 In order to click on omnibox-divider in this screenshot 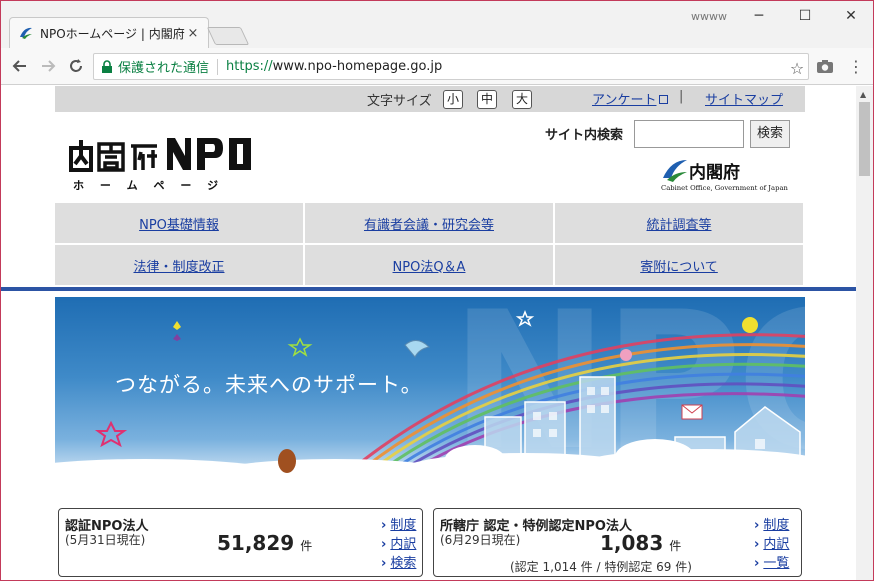, I will do `click(218, 66)`.